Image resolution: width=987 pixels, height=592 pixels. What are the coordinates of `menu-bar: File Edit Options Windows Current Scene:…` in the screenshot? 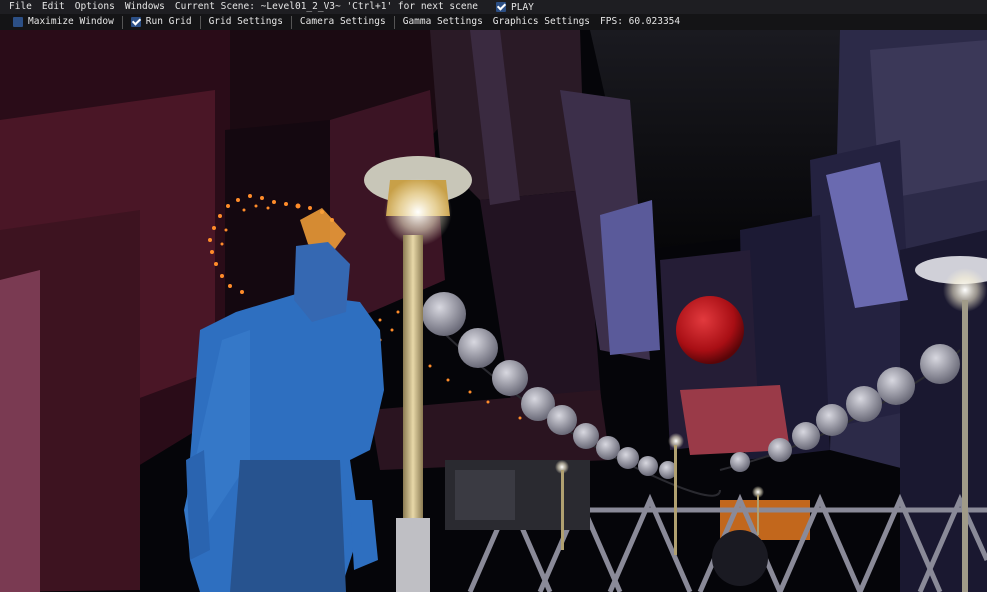 It's located at (493, 7).